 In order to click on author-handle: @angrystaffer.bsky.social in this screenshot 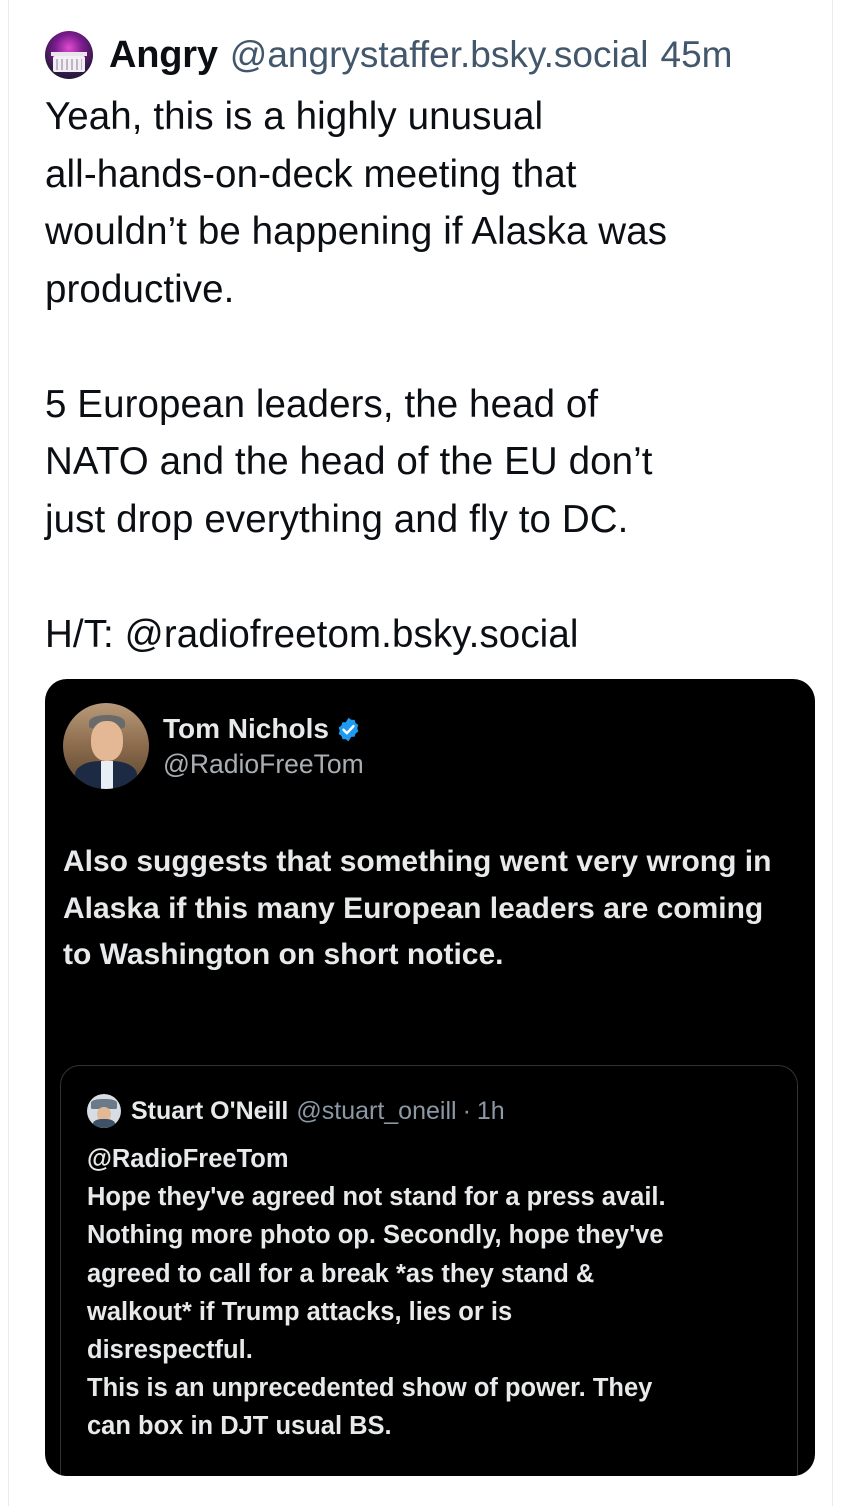, I will do `click(439, 55)`.